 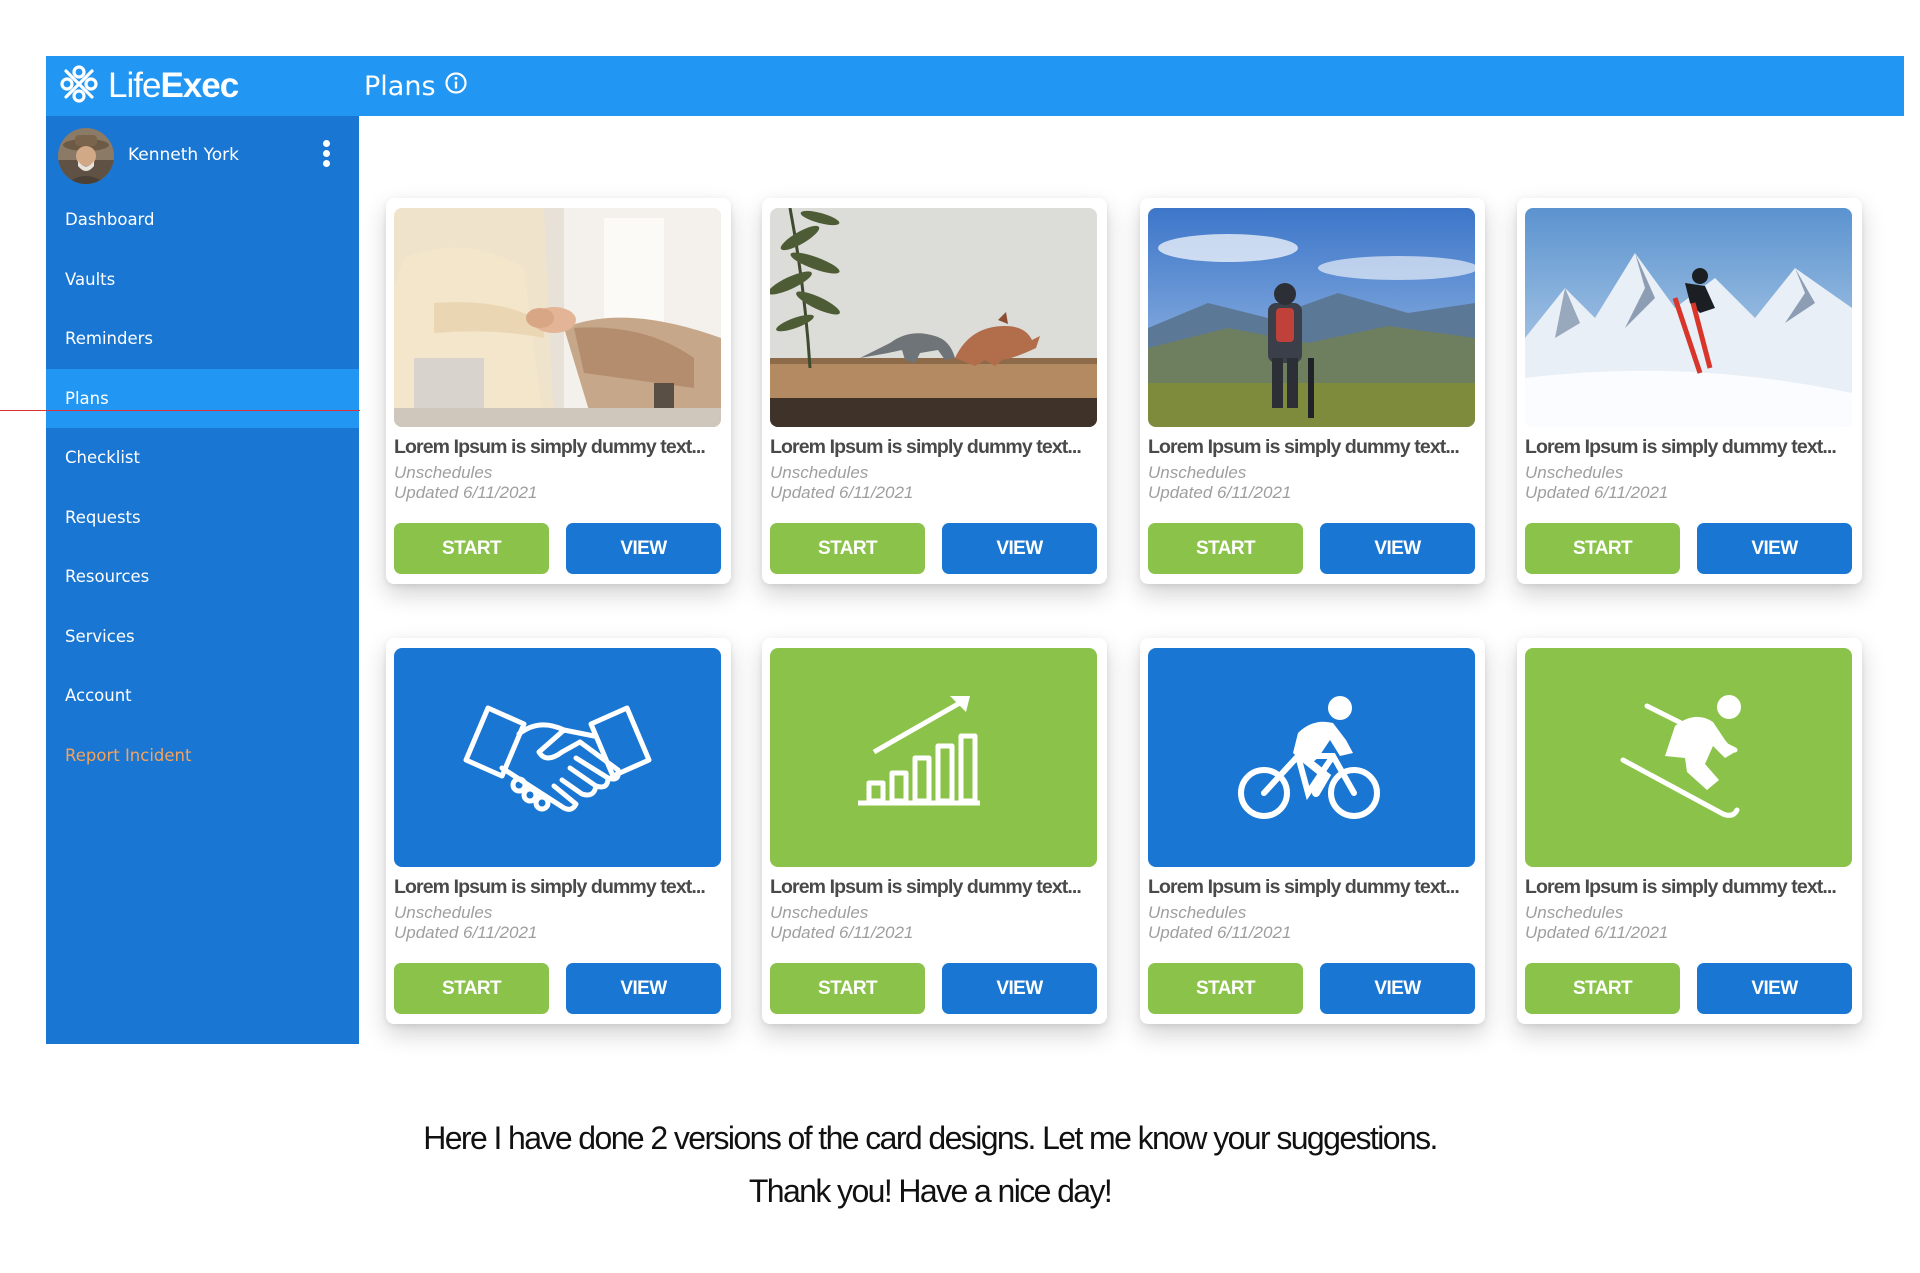 I want to click on sidebar-item-dashboard: Dashboard, so click(x=202, y=220).